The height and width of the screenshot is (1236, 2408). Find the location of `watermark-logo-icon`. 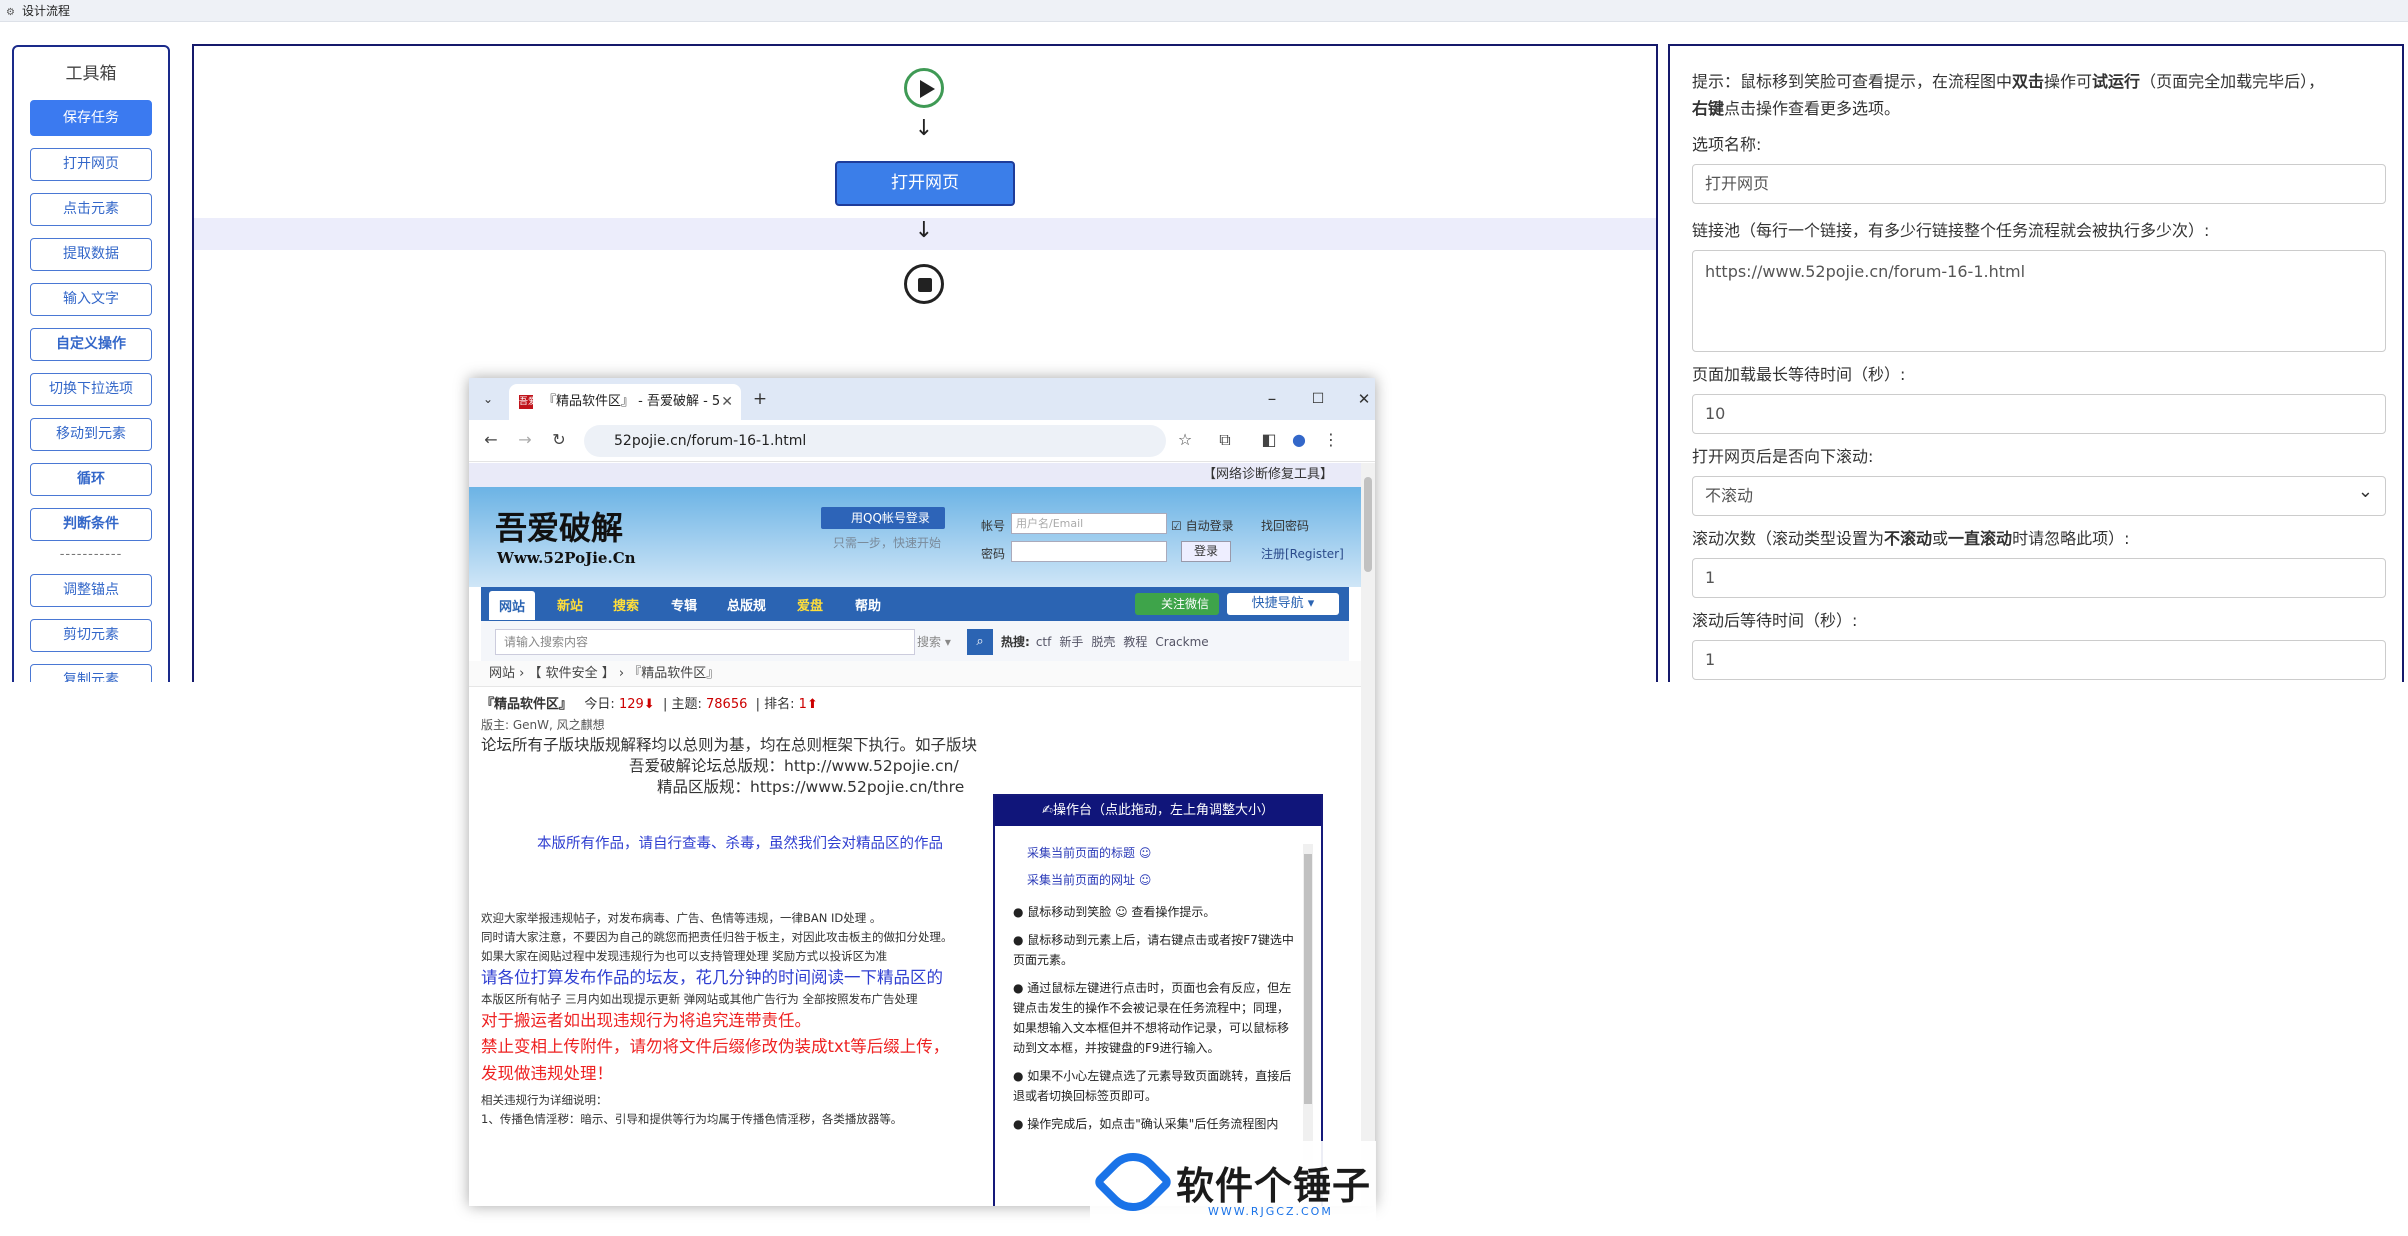

watermark-logo-icon is located at coordinates (1133, 1182).